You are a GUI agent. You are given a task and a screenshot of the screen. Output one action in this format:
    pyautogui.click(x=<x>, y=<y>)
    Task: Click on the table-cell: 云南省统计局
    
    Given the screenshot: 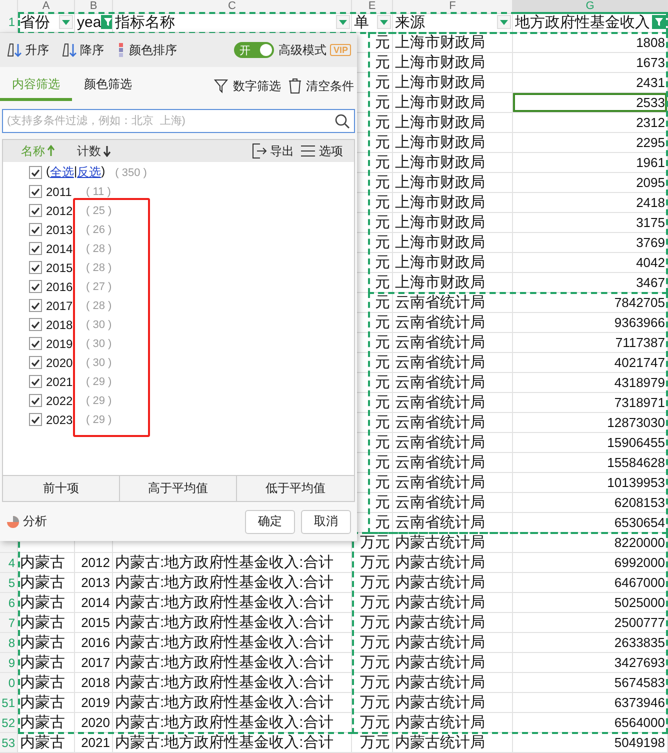 What is the action you would take?
    pyautogui.click(x=453, y=463)
    